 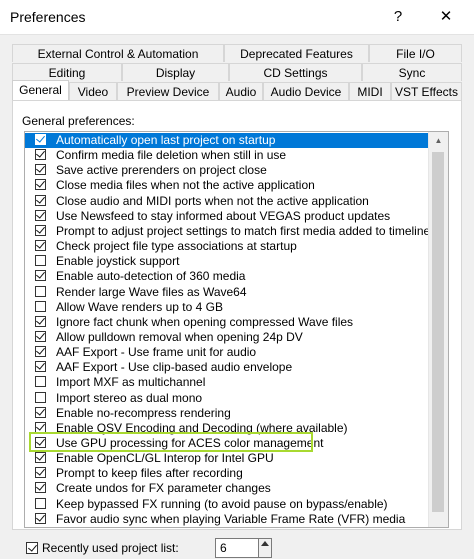 What do you see at coordinates (415, 53) in the screenshot?
I see `tab-file-io: File I/O` at bounding box center [415, 53].